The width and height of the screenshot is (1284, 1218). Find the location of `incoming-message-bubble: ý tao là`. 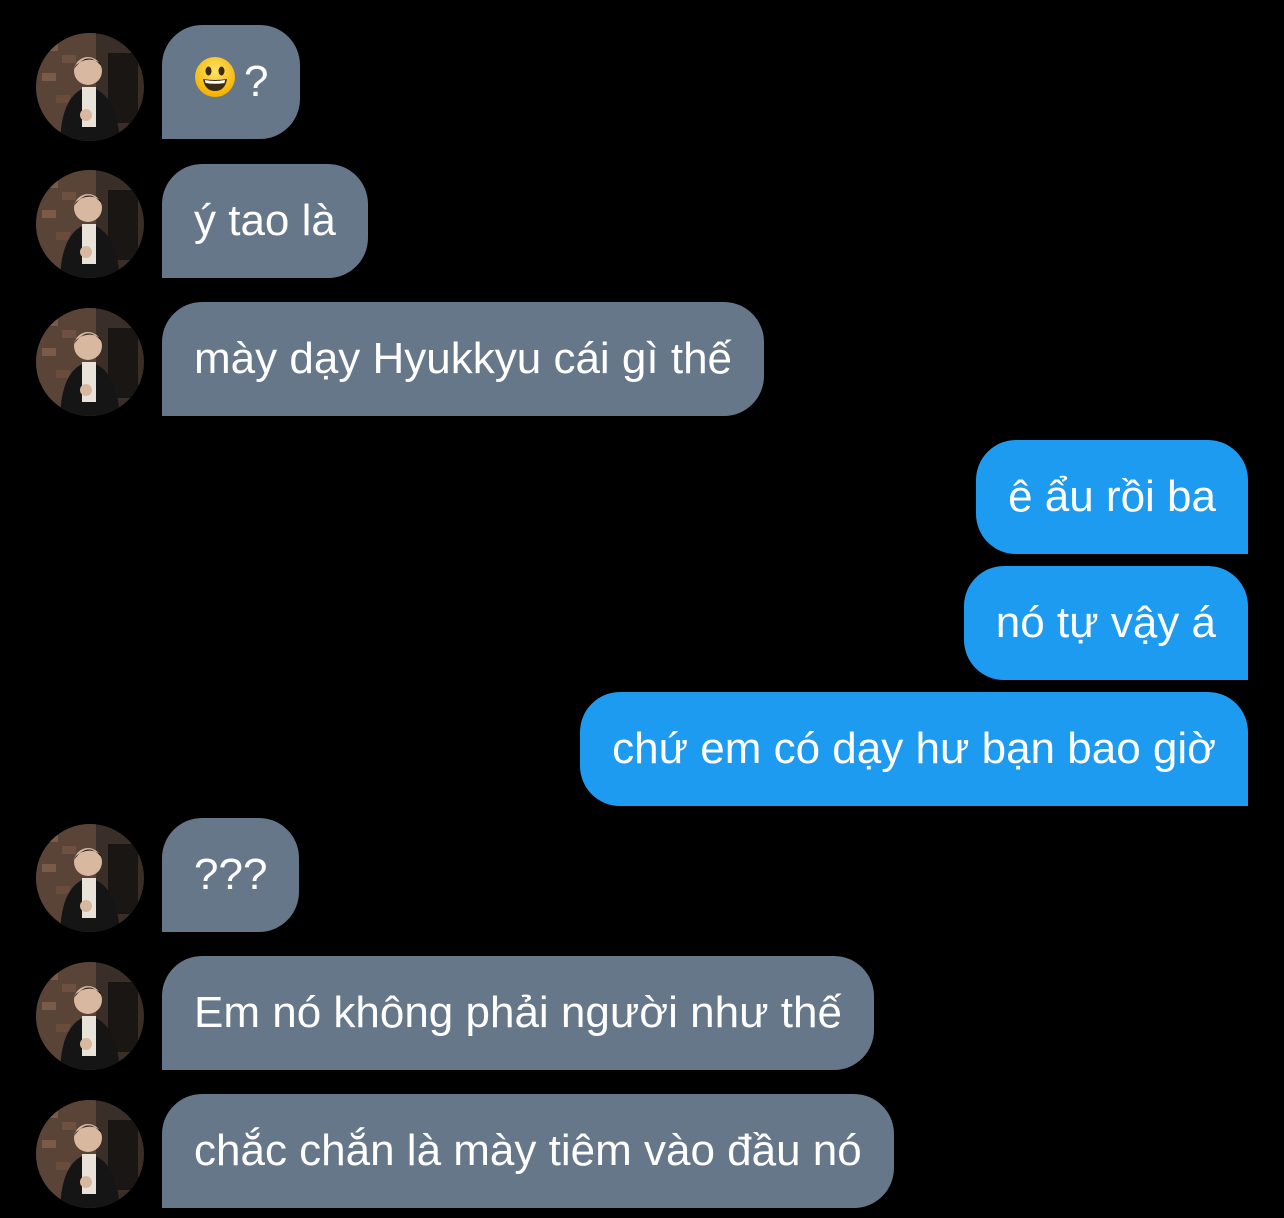

incoming-message-bubble: ý tao là is located at coordinates (265, 221).